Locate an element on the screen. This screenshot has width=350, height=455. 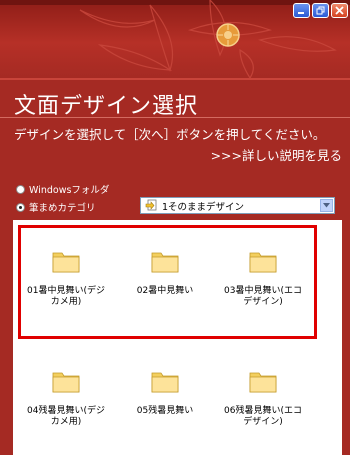
item-label: 03暑中見舞い(エコ デザイン) is located at coordinates (263, 296).